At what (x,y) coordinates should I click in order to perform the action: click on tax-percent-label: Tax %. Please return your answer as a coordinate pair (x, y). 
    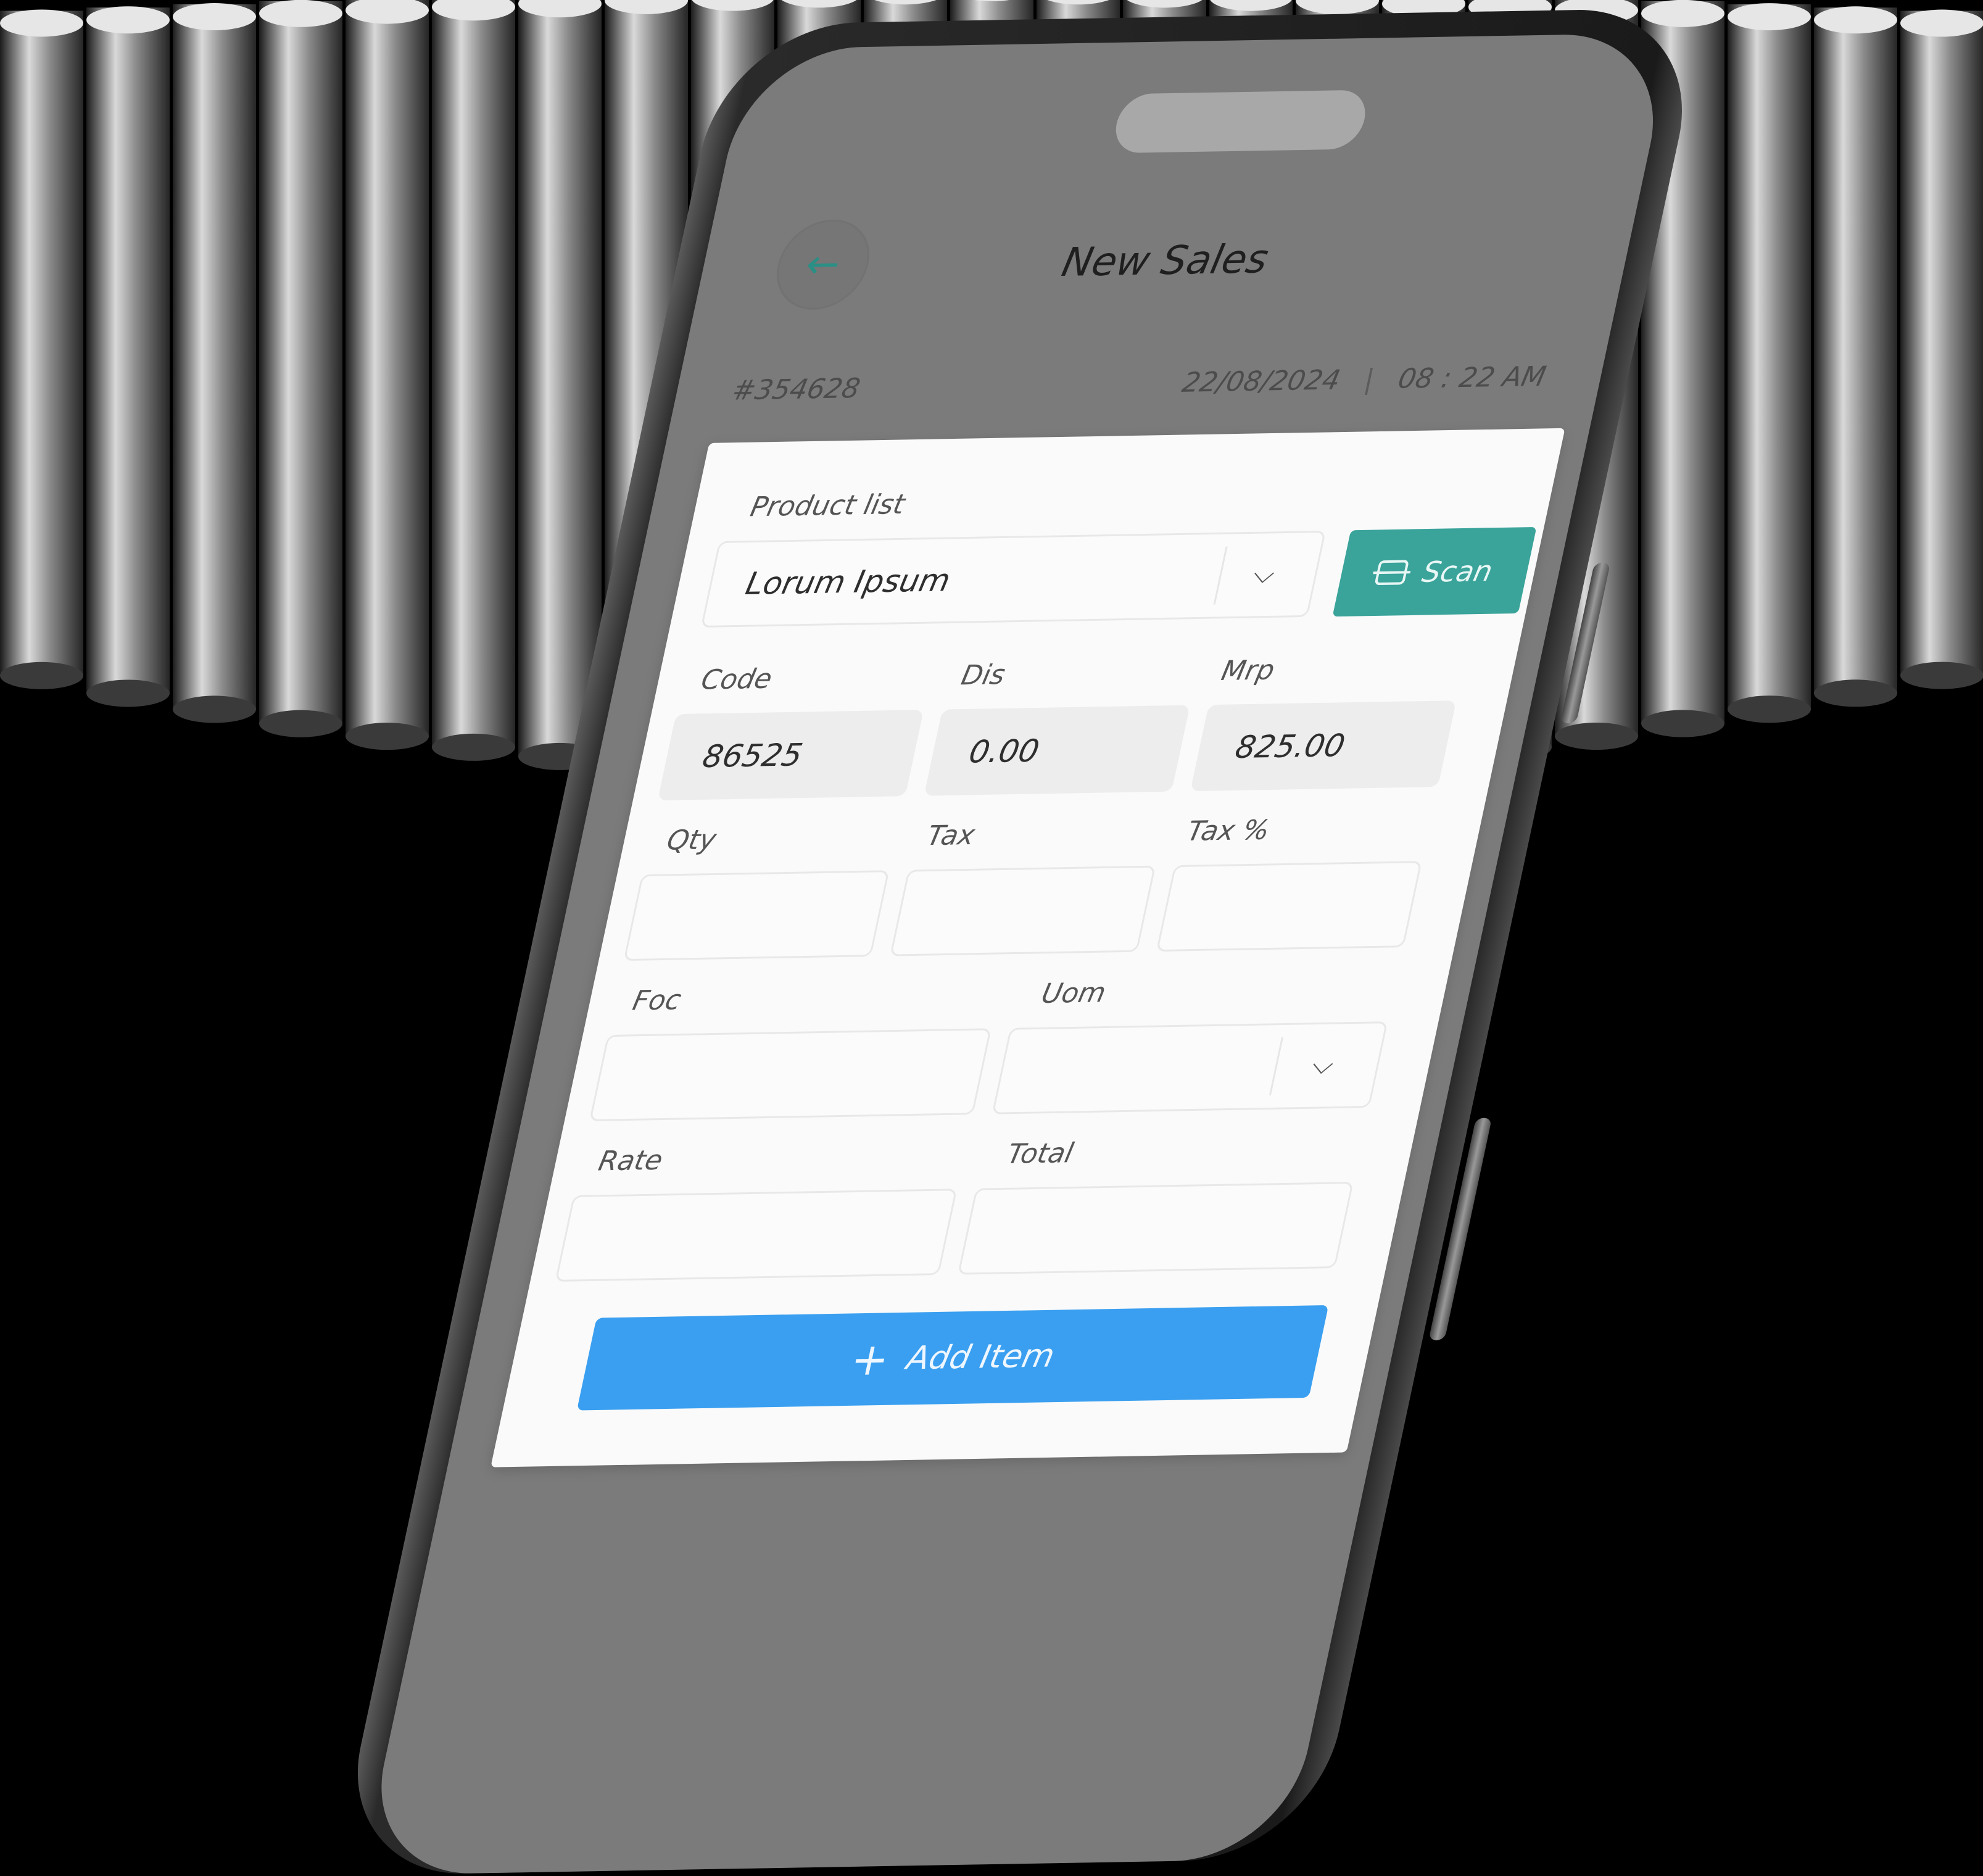
    Looking at the image, I should click on (1228, 830).